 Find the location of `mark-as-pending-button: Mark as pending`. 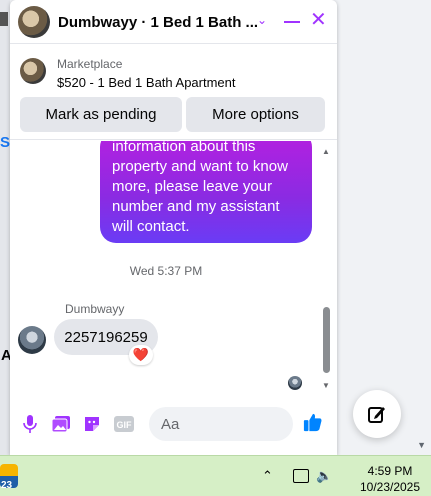

mark-as-pending-button: Mark as pending is located at coordinates (101, 114).